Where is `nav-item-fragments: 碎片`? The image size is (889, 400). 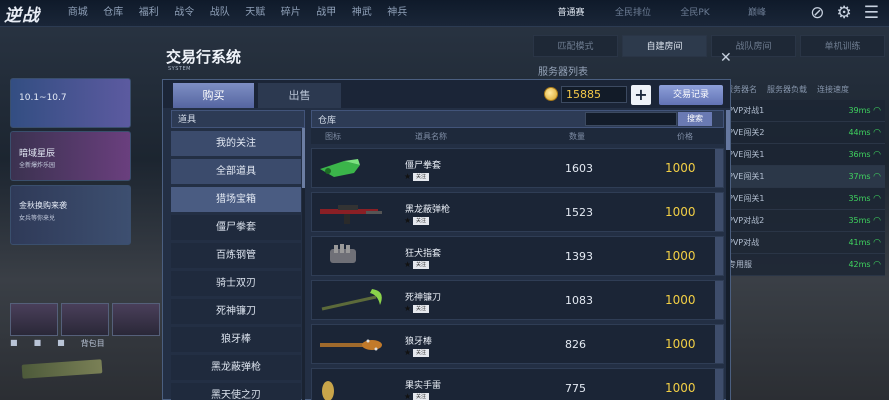 nav-item-fragments: 碎片 is located at coordinates (291, 13).